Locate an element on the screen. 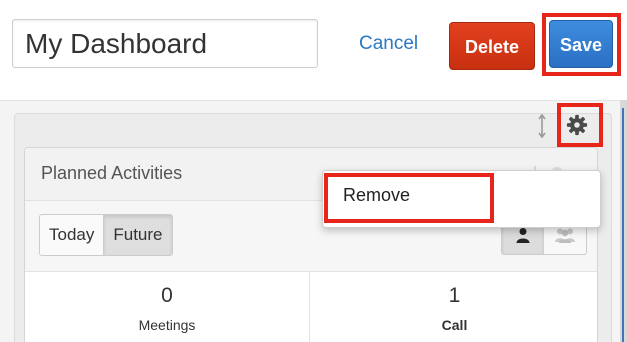 Image resolution: width=627 pixels, height=342 pixels. resize-icon is located at coordinates (542, 126).